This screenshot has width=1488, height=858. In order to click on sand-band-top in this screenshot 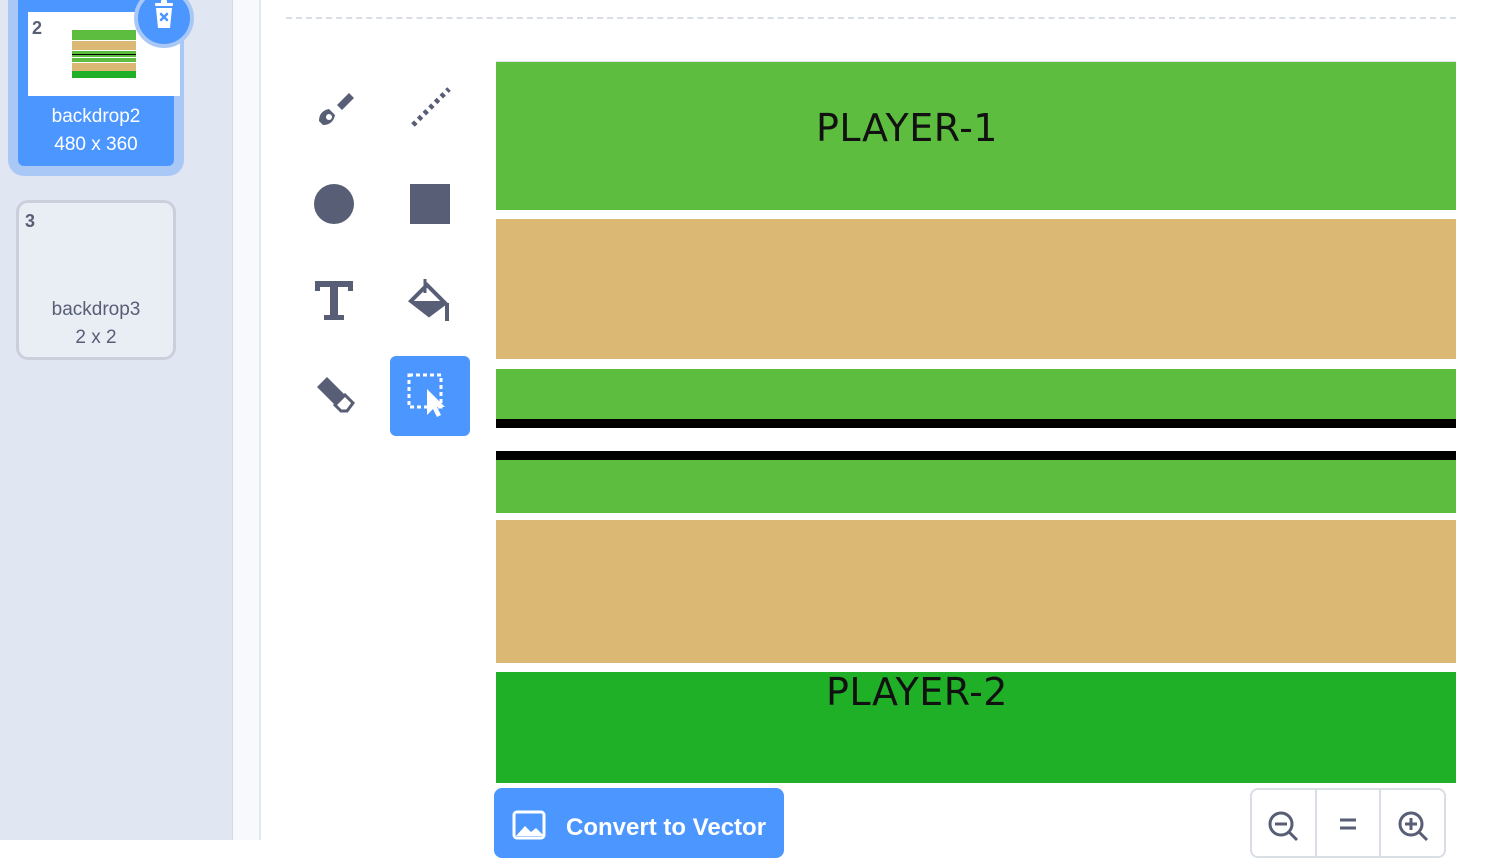, I will do `click(976, 289)`.